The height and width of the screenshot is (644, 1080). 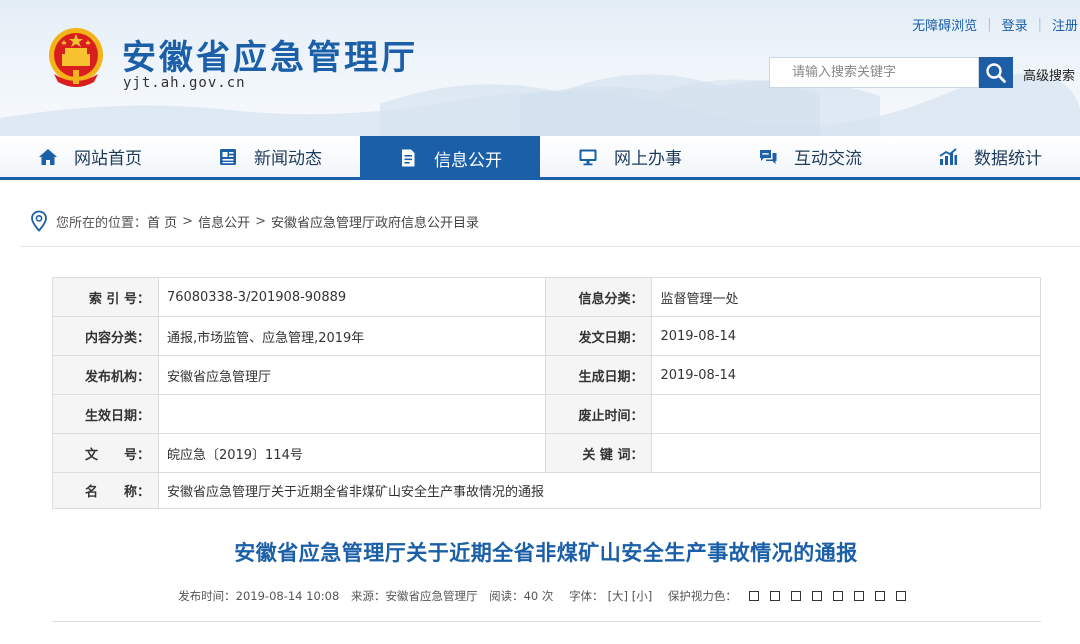 I want to click on document-icon, so click(x=408, y=158).